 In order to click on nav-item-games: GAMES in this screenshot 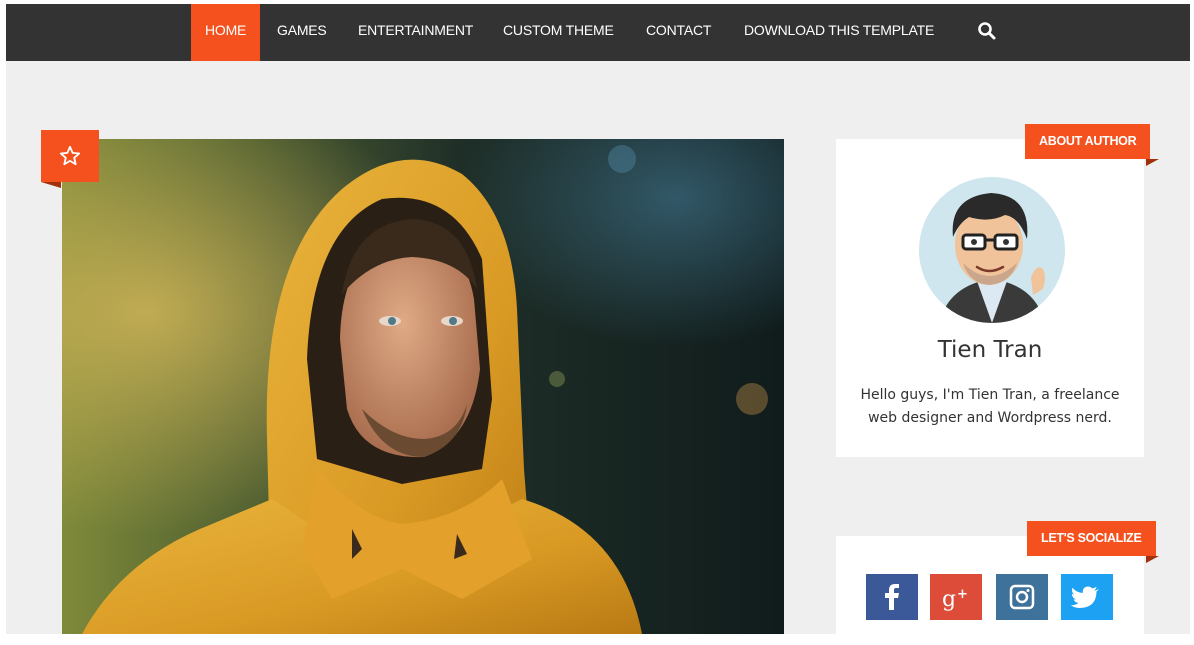, I will do `click(302, 32)`.